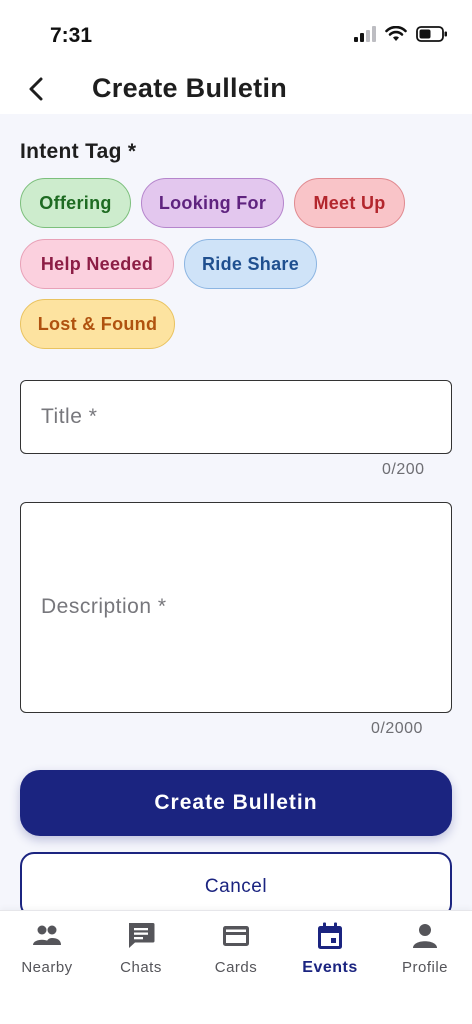  I want to click on tag-offering: Offering, so click(75, 203).